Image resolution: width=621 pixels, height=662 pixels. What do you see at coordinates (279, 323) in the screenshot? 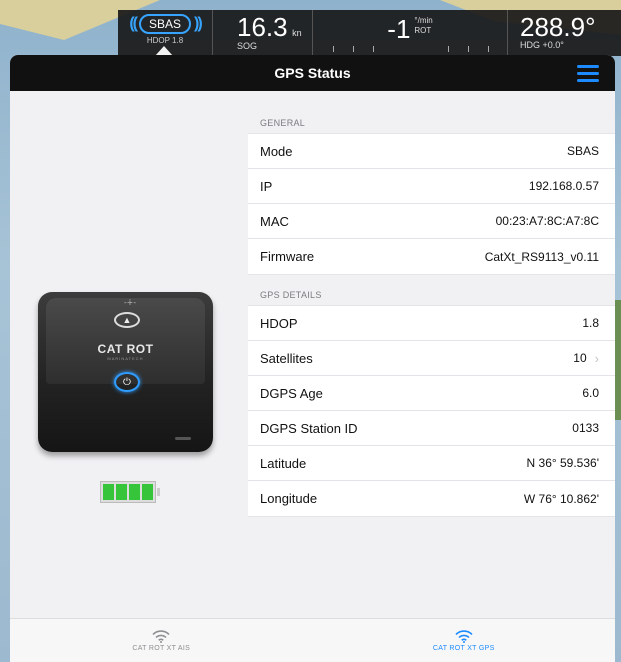
I see `row-label: HDOP` at bounding box center [279, 323].